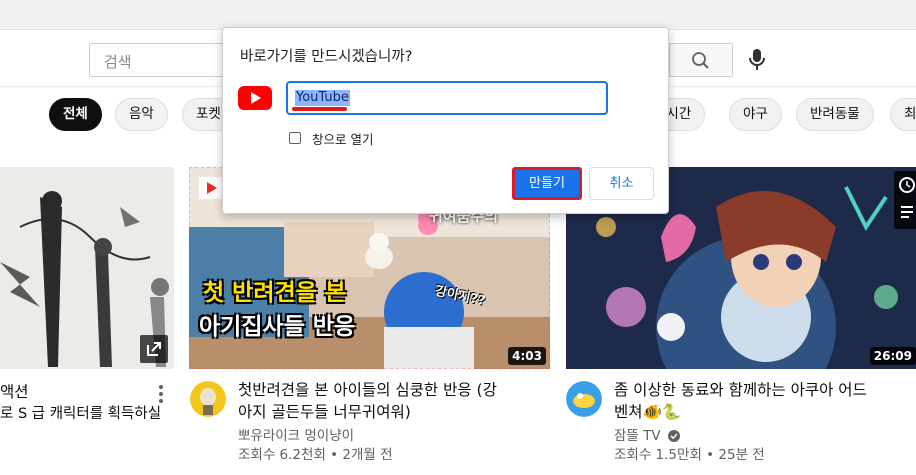 Image resolution: width=916 pixels, height=475 pixels. I want to click on channel-name-3-text: 잠뜰 TV, so click(637, 436).